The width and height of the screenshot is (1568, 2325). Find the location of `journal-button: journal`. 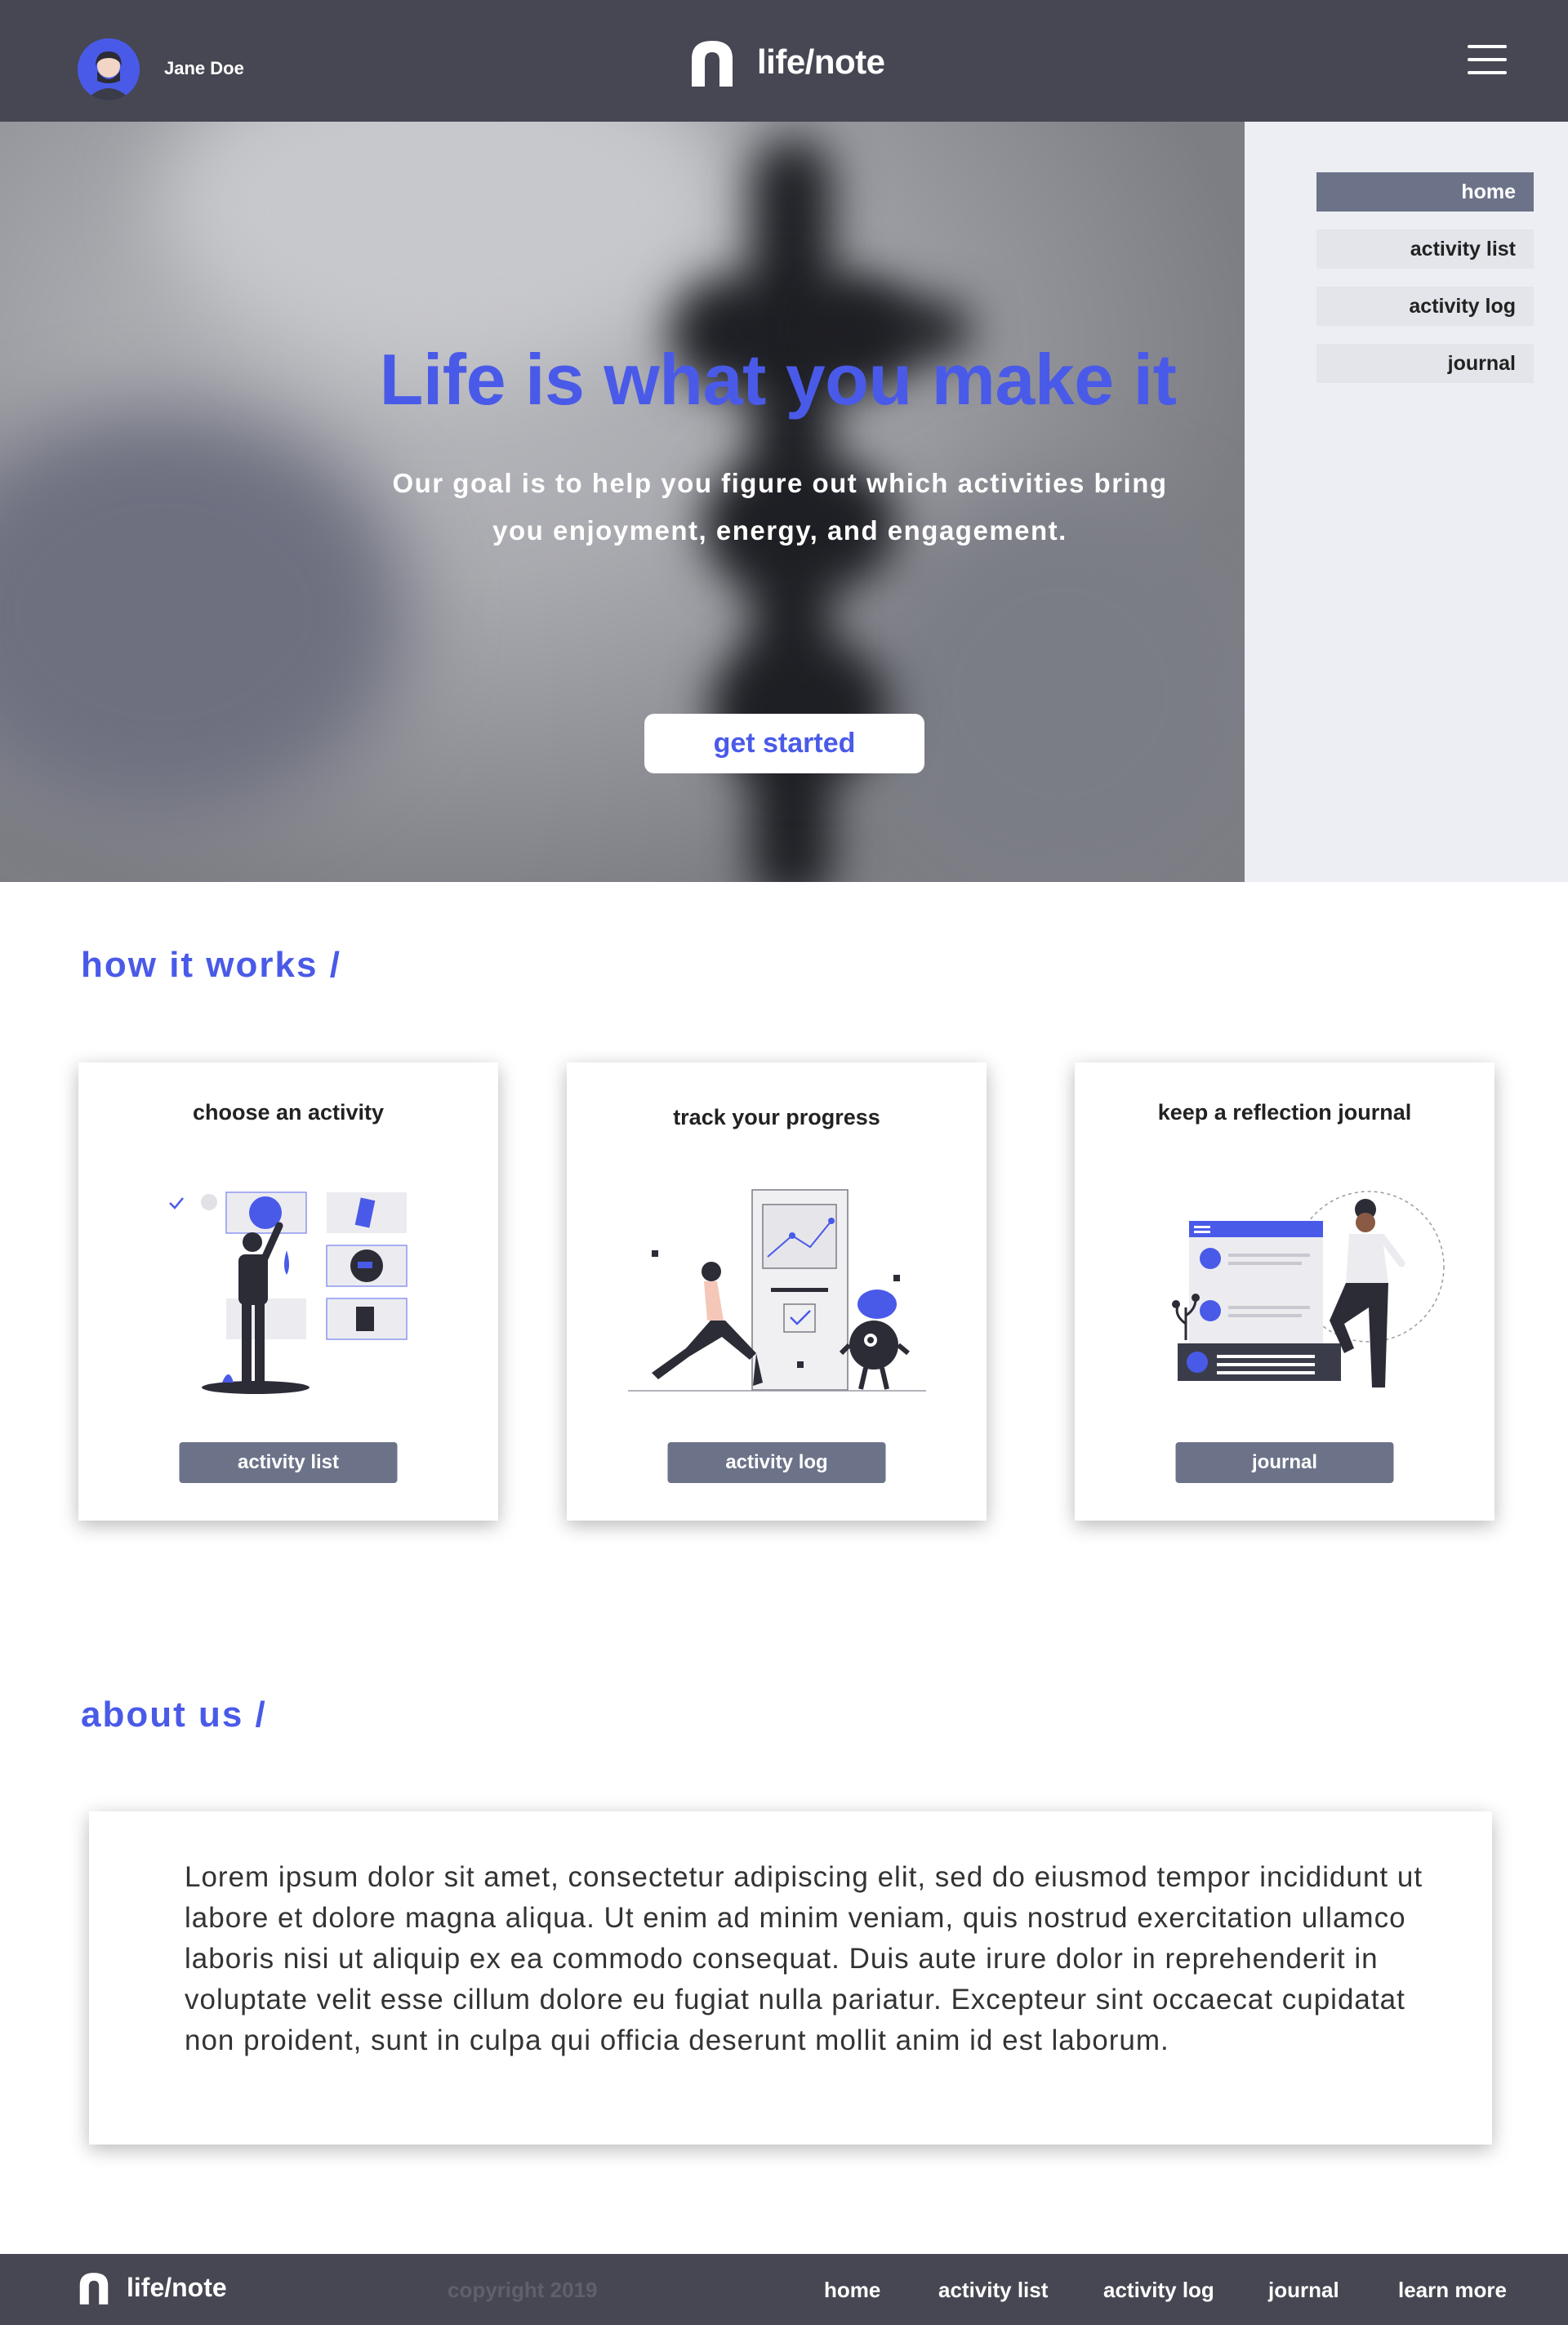

journal-button: journal is located at coordinates (1284, 1463).